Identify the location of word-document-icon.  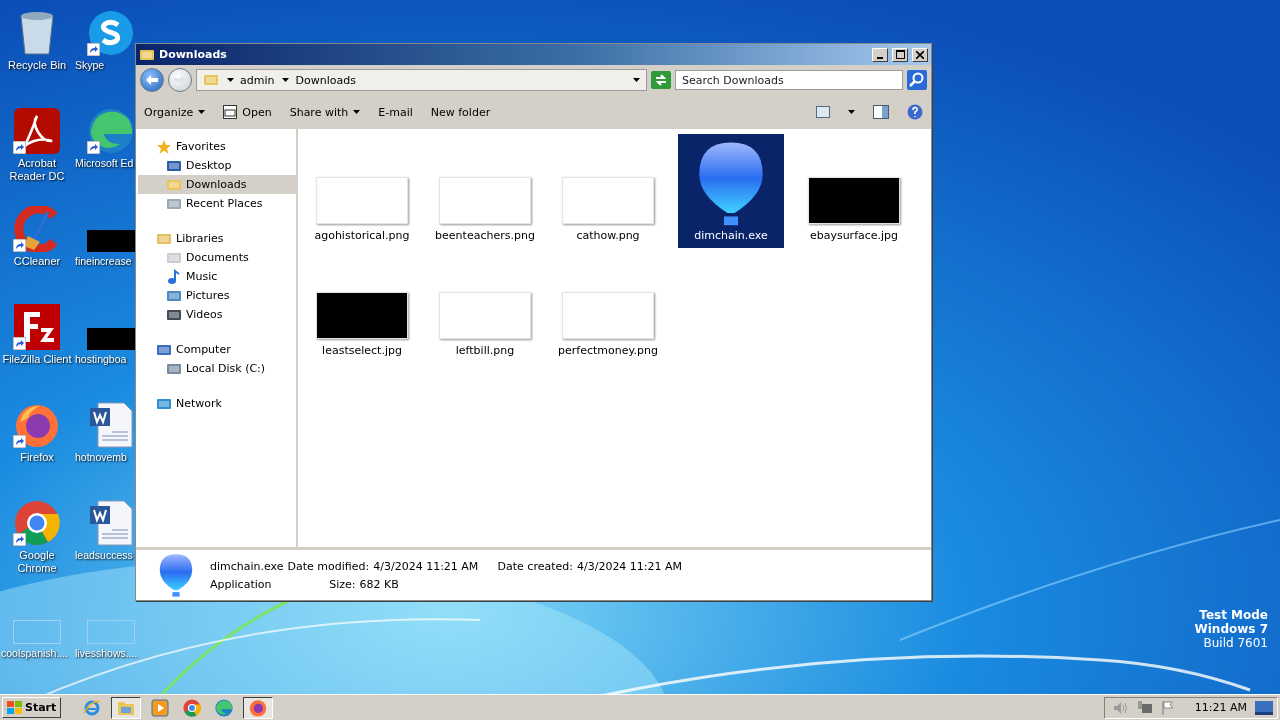
(111, 425).